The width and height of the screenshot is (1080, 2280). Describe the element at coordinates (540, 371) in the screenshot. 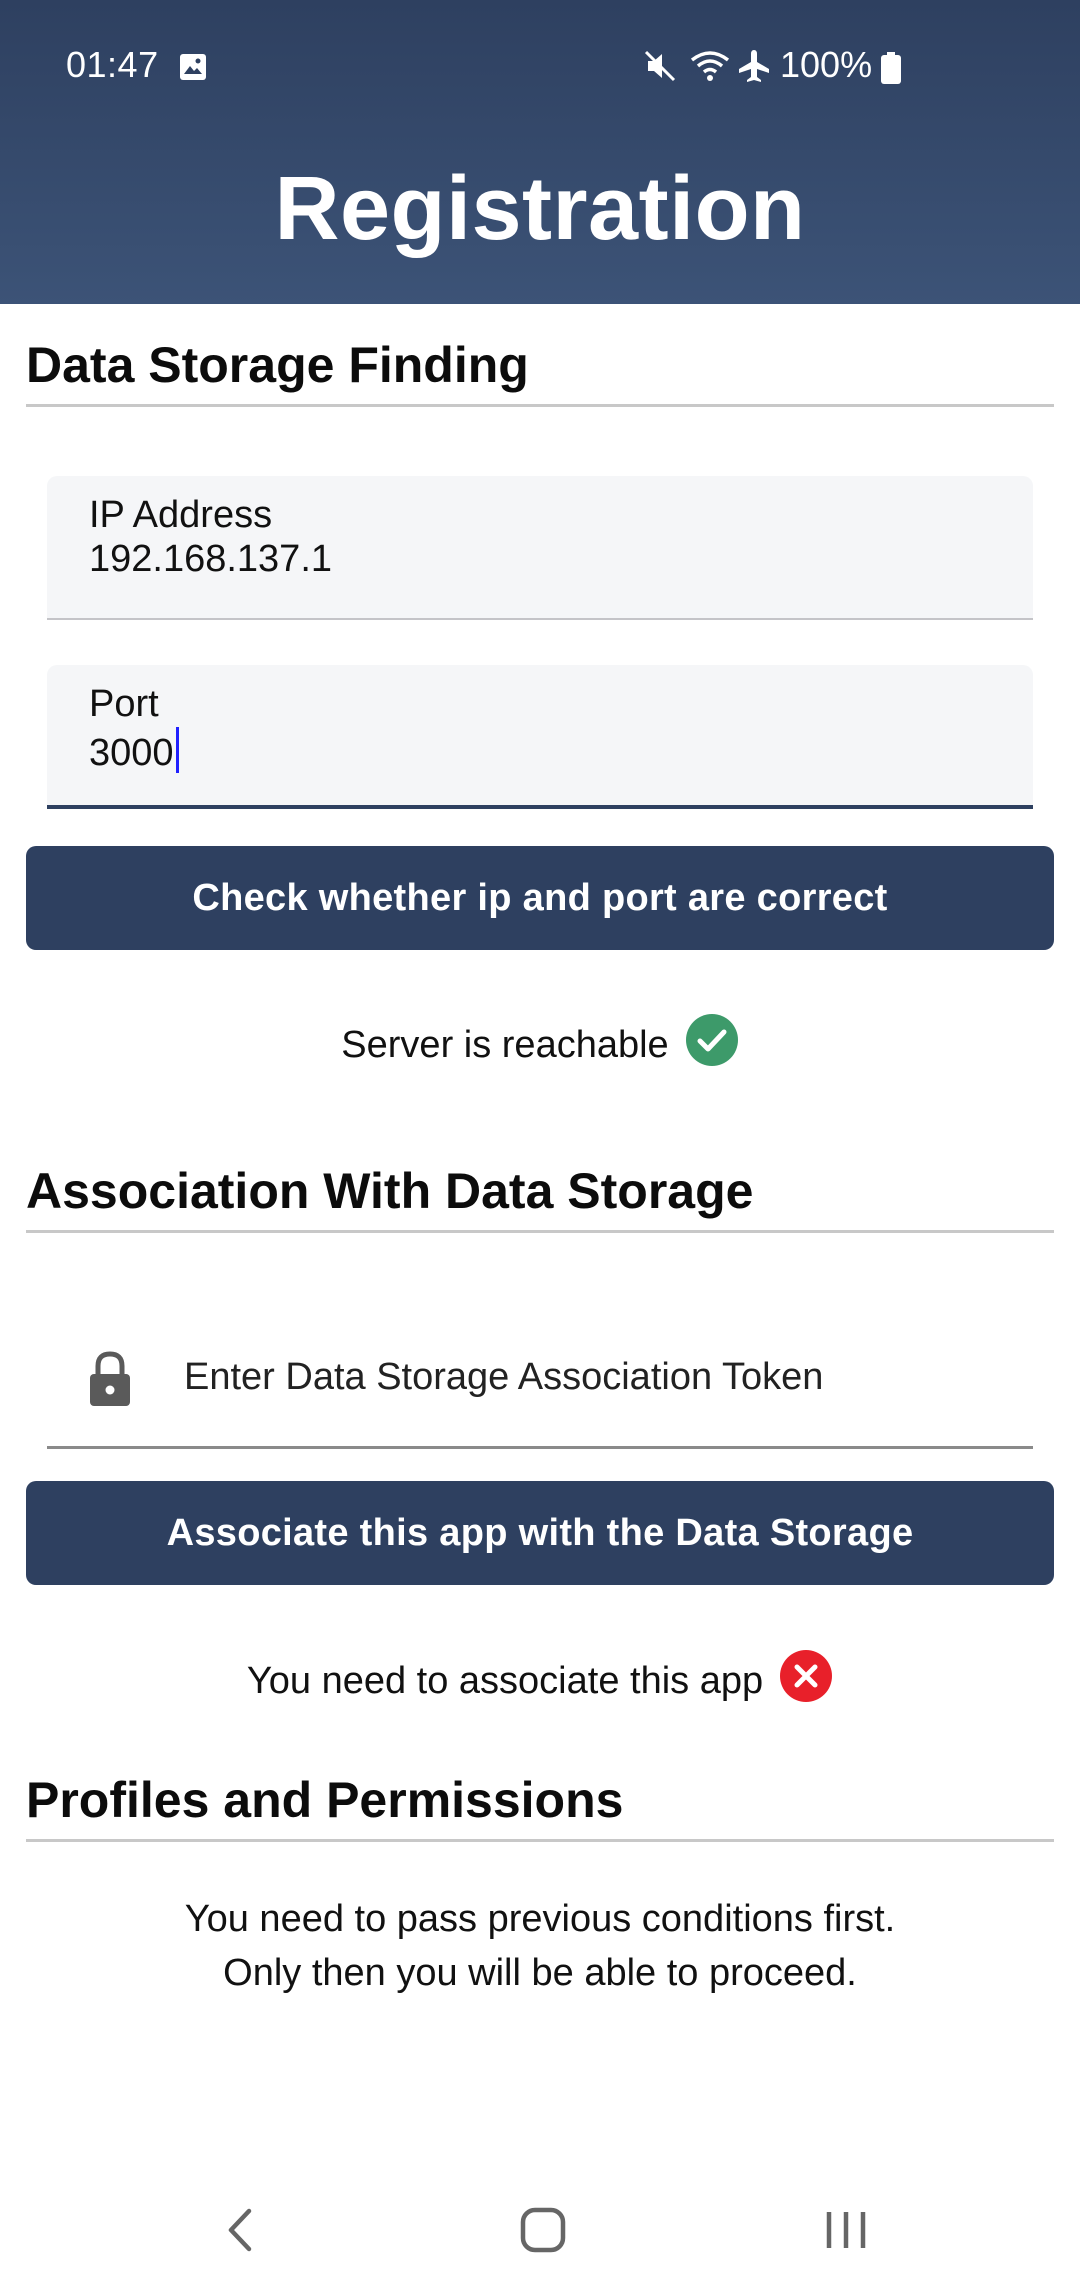

I see `section-title-finding: Data Storage Finding` at that location.